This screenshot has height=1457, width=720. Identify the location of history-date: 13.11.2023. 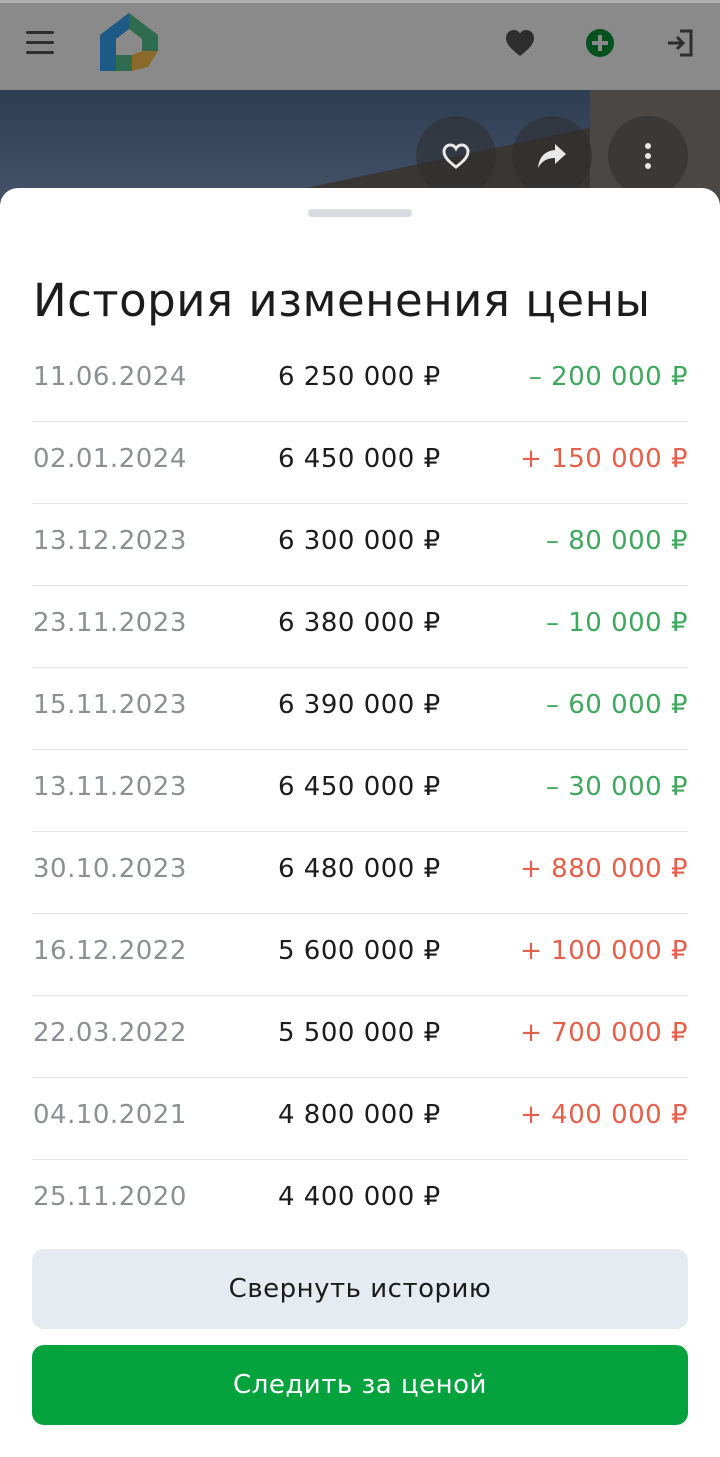
(110, 787).